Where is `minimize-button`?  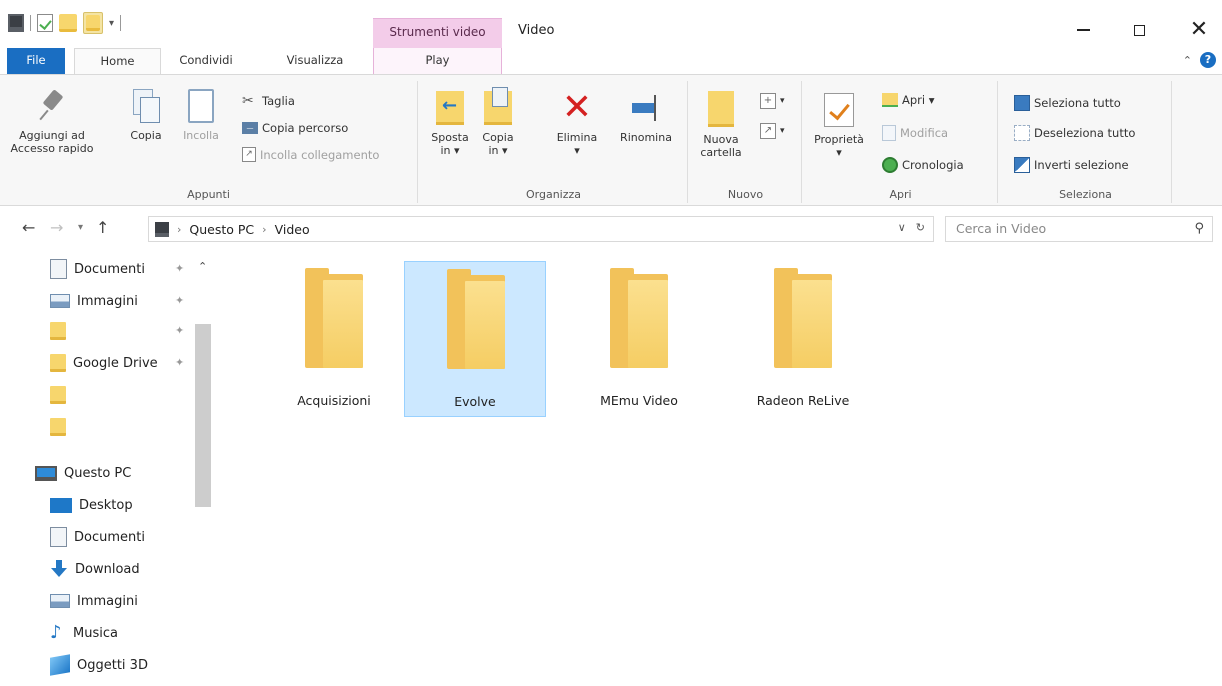
minimize-button is located at coordinates (1083, 30).